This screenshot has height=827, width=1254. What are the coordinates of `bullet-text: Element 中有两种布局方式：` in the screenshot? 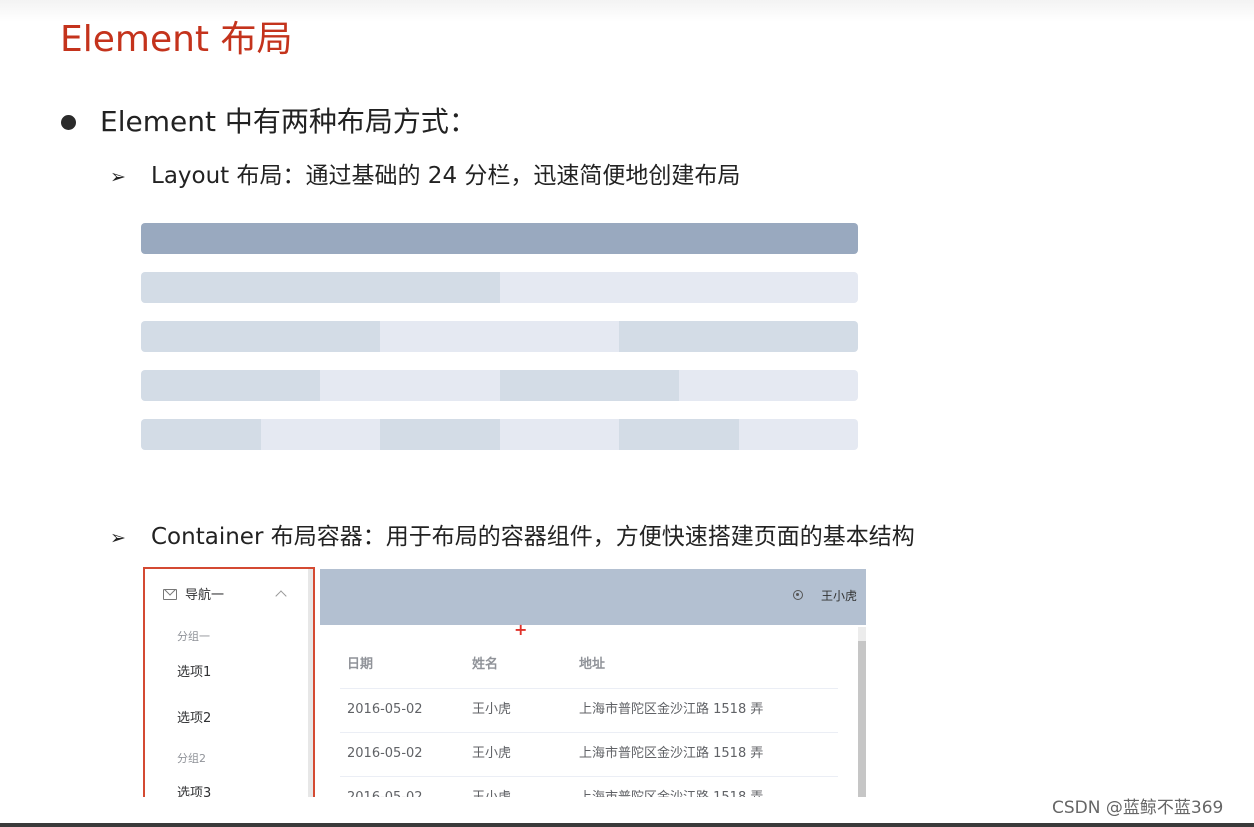 It's located at (288, 121).